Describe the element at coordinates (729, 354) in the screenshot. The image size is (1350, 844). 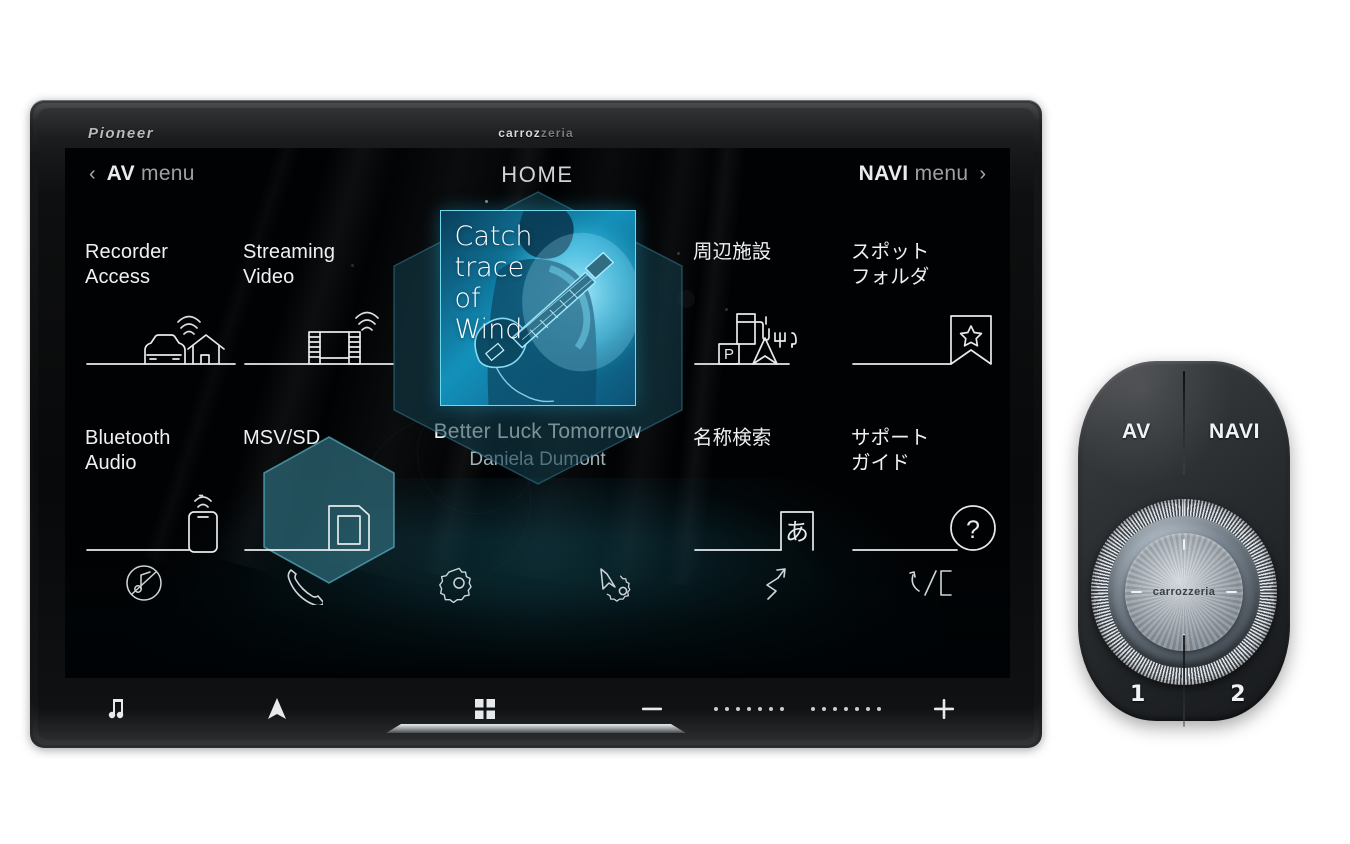
I see `svg-text: P` at that location.